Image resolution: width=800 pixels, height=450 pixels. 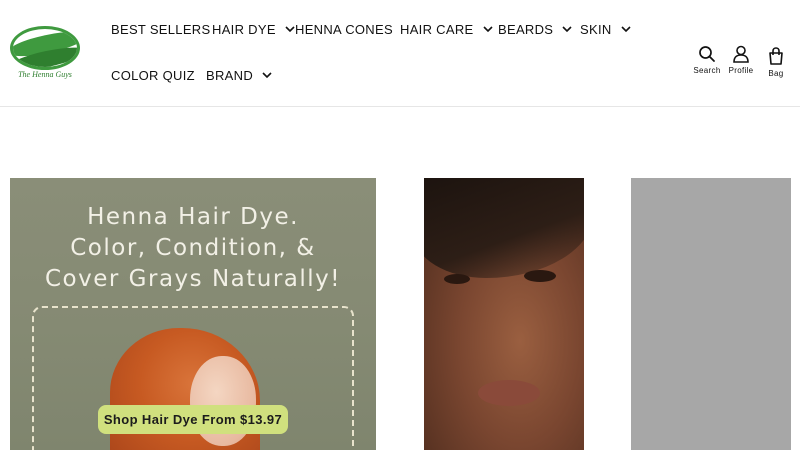 I want to click on nav-item-label: COLOR QUIZ, so click(x=153, y=75).